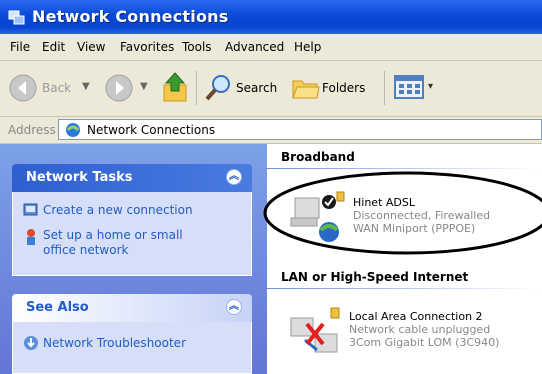  What do you see at coordinates (175, 87) in the screenshot?
I see `up-folder-icon` at bounding box center [175, 87].